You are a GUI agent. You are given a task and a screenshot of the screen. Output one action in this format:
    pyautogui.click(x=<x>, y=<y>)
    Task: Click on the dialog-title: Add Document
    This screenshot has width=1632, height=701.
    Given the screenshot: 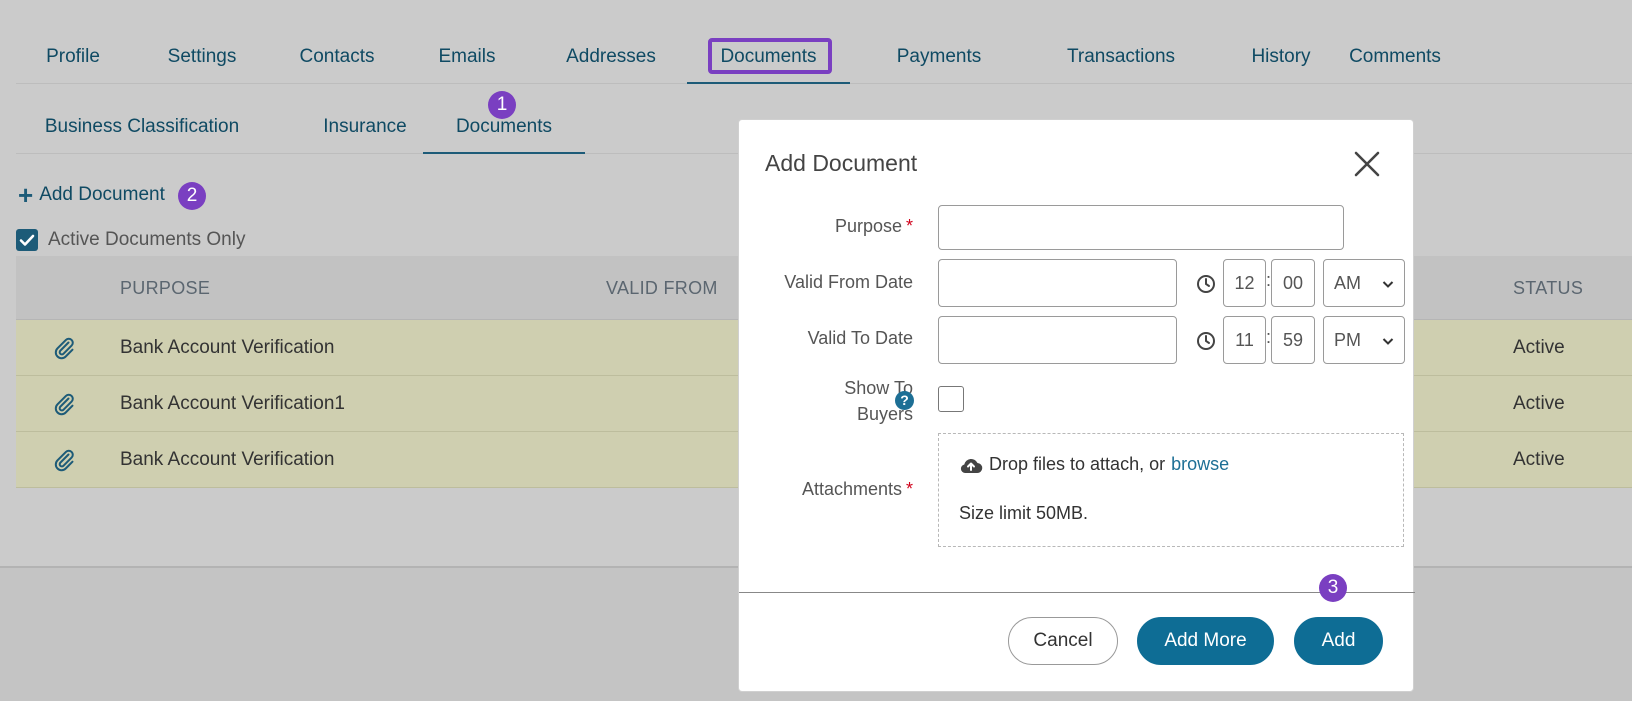 What is the action you would take?
    pyautogui.click(x=841, y=163)
    